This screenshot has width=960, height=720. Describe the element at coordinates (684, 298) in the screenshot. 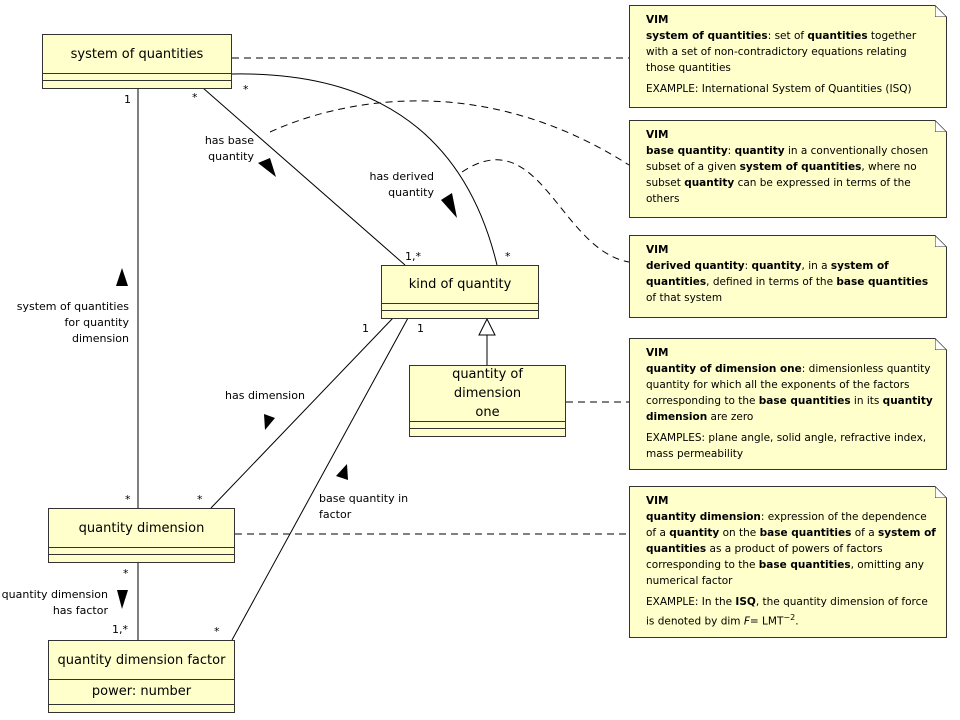

I see `note-text: of that system` at that location.